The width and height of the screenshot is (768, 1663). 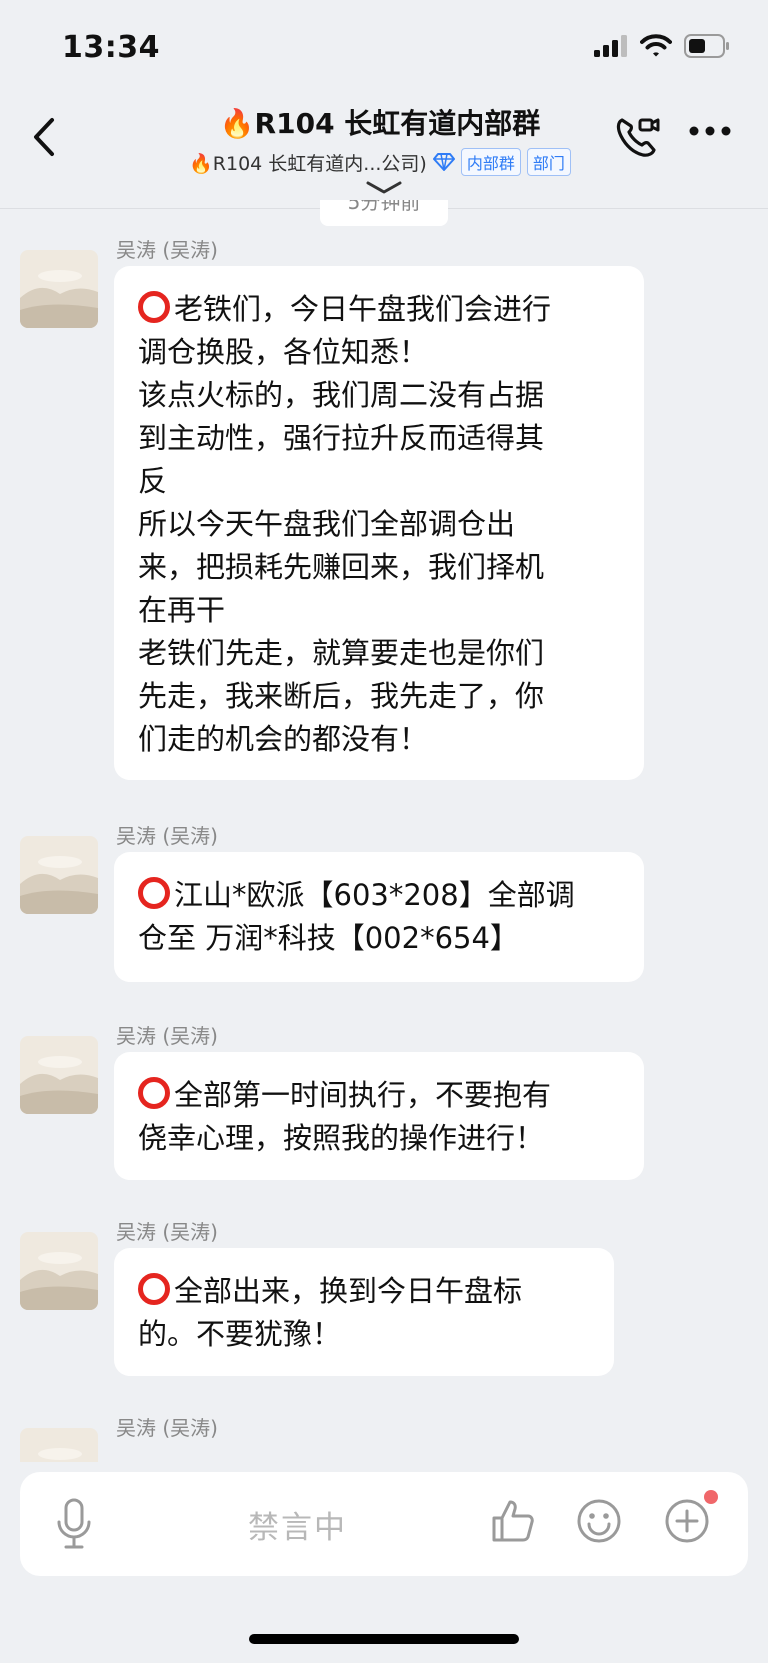 I want to click on group-subtitle: 🔥R104 长虹有道内...公司), so click(x=308, y=163).